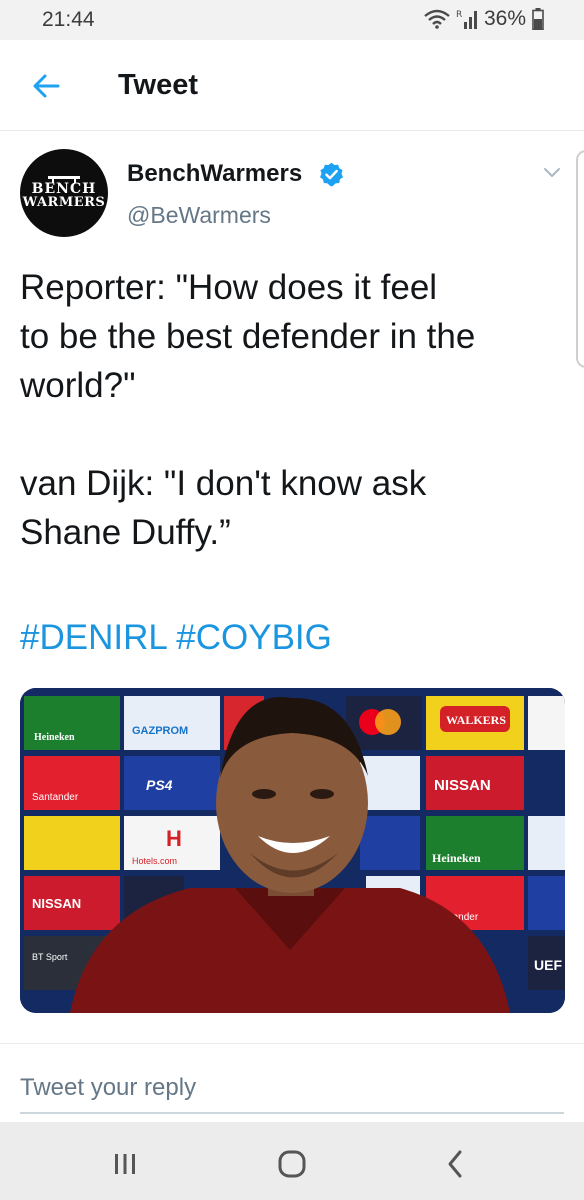 This screenshot has height=1200, width=584. What do you see at coordinates (125, 1164) in the screenshot?
I see `recent-apps-icon` at bounding box center [125, 1164].